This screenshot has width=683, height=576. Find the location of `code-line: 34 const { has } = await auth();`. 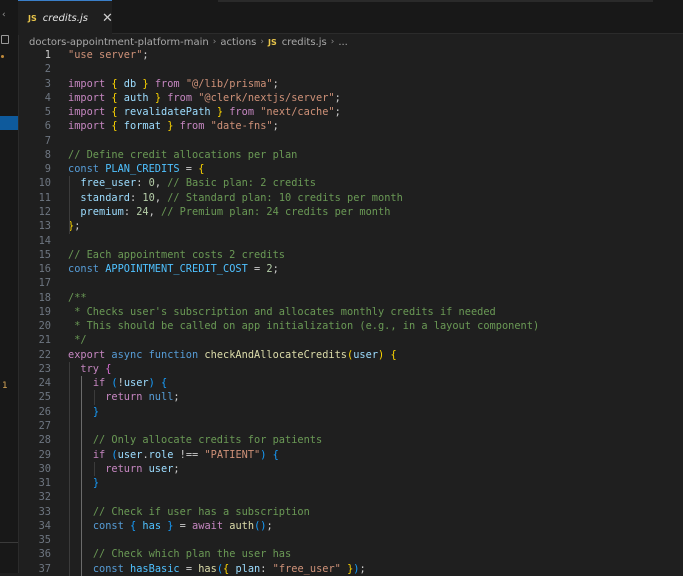

code-line: 34 const { has } = await auth(); is located at coordinates (350, 526).